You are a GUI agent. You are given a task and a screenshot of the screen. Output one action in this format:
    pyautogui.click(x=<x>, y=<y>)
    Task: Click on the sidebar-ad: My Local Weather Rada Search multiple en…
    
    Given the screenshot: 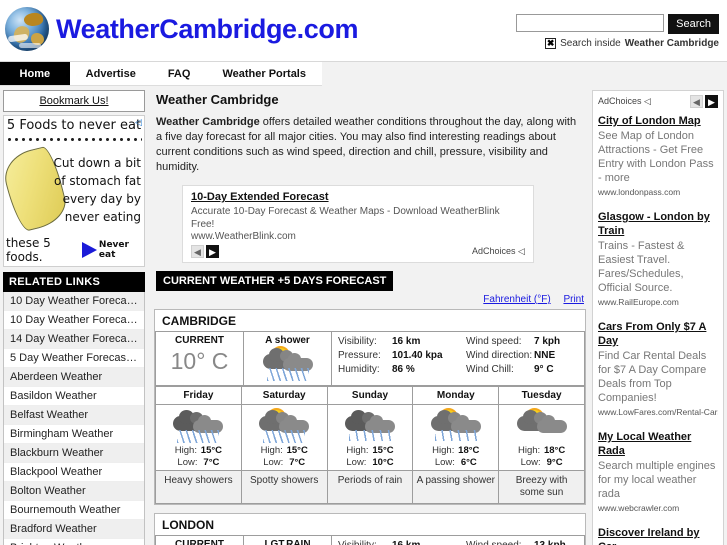 What is the action you would take?
    pyautogui.click(x=658, y=471)
    